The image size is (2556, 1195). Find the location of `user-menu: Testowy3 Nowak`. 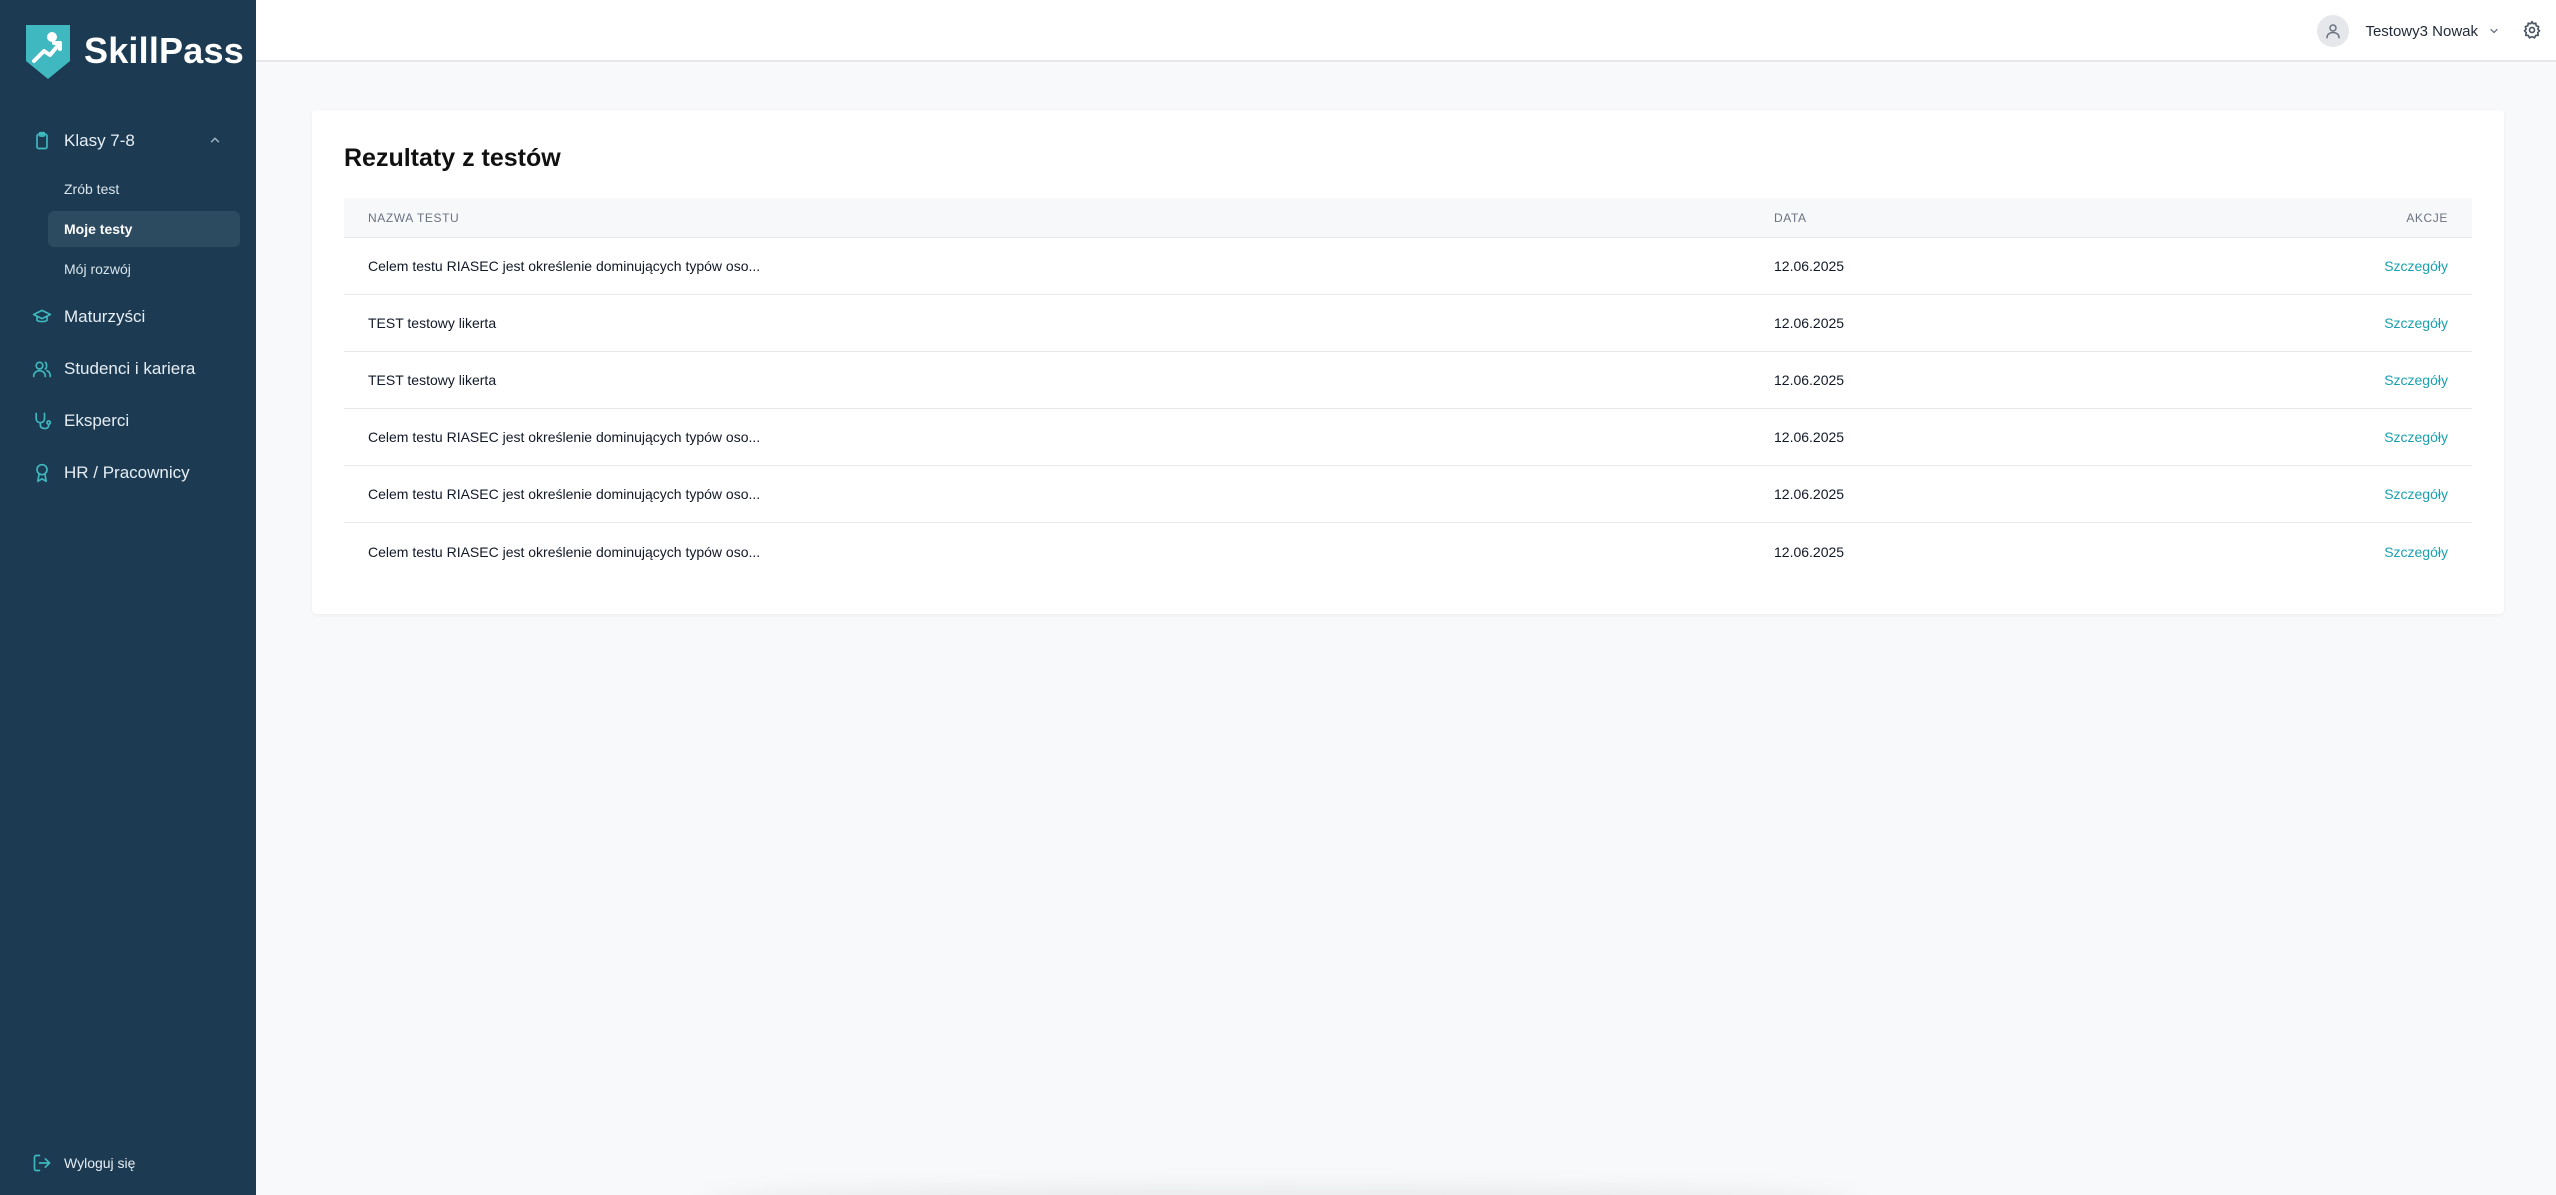

user-menu: Testowy3 Nowak is located at coordinates (2408, 31).